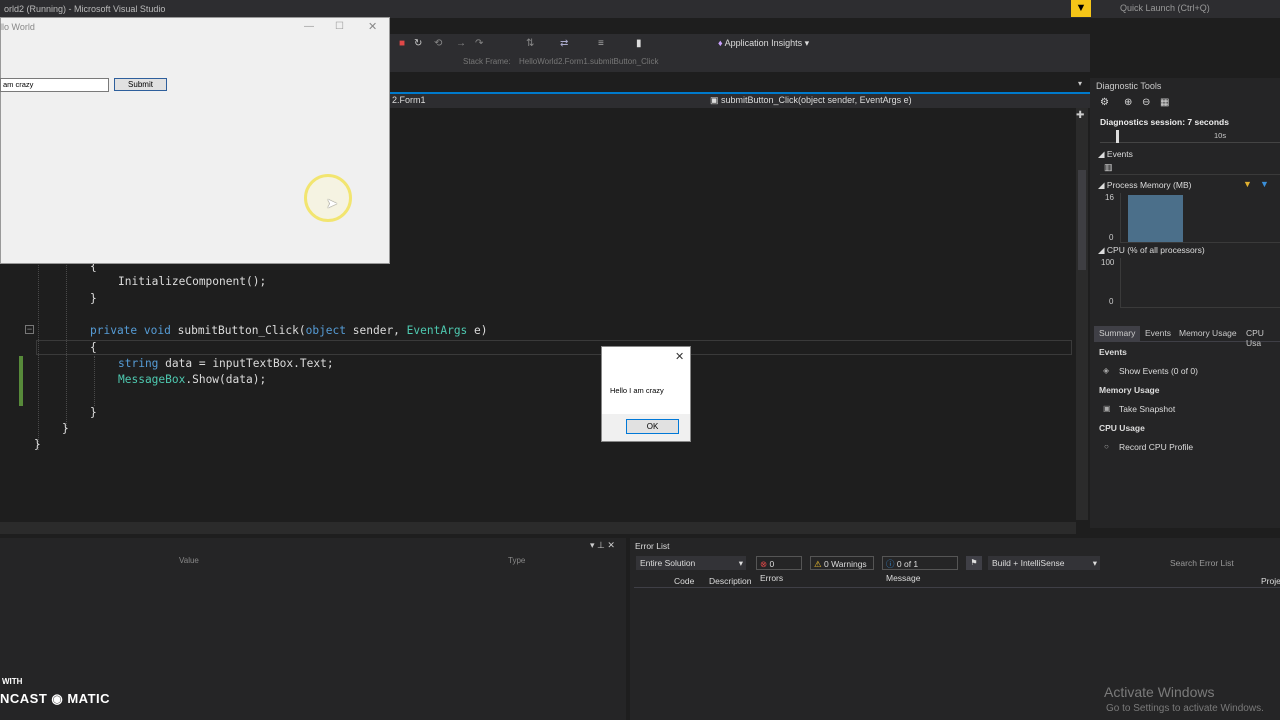  I want to click on settings-icon: ⚙, so click(1104, 102).